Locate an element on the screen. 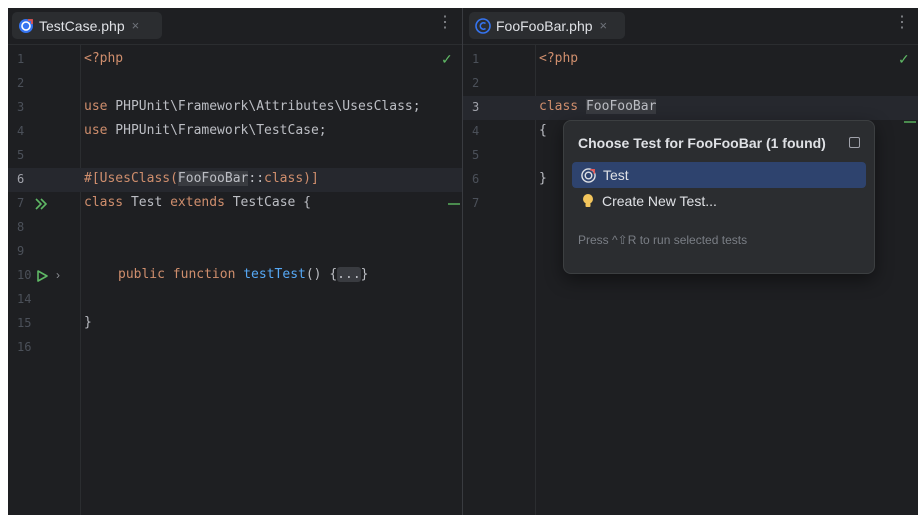 This screenshot has width=924, height=519. attribute-open: #[UsesClass( is located at coordinates (131, 178).